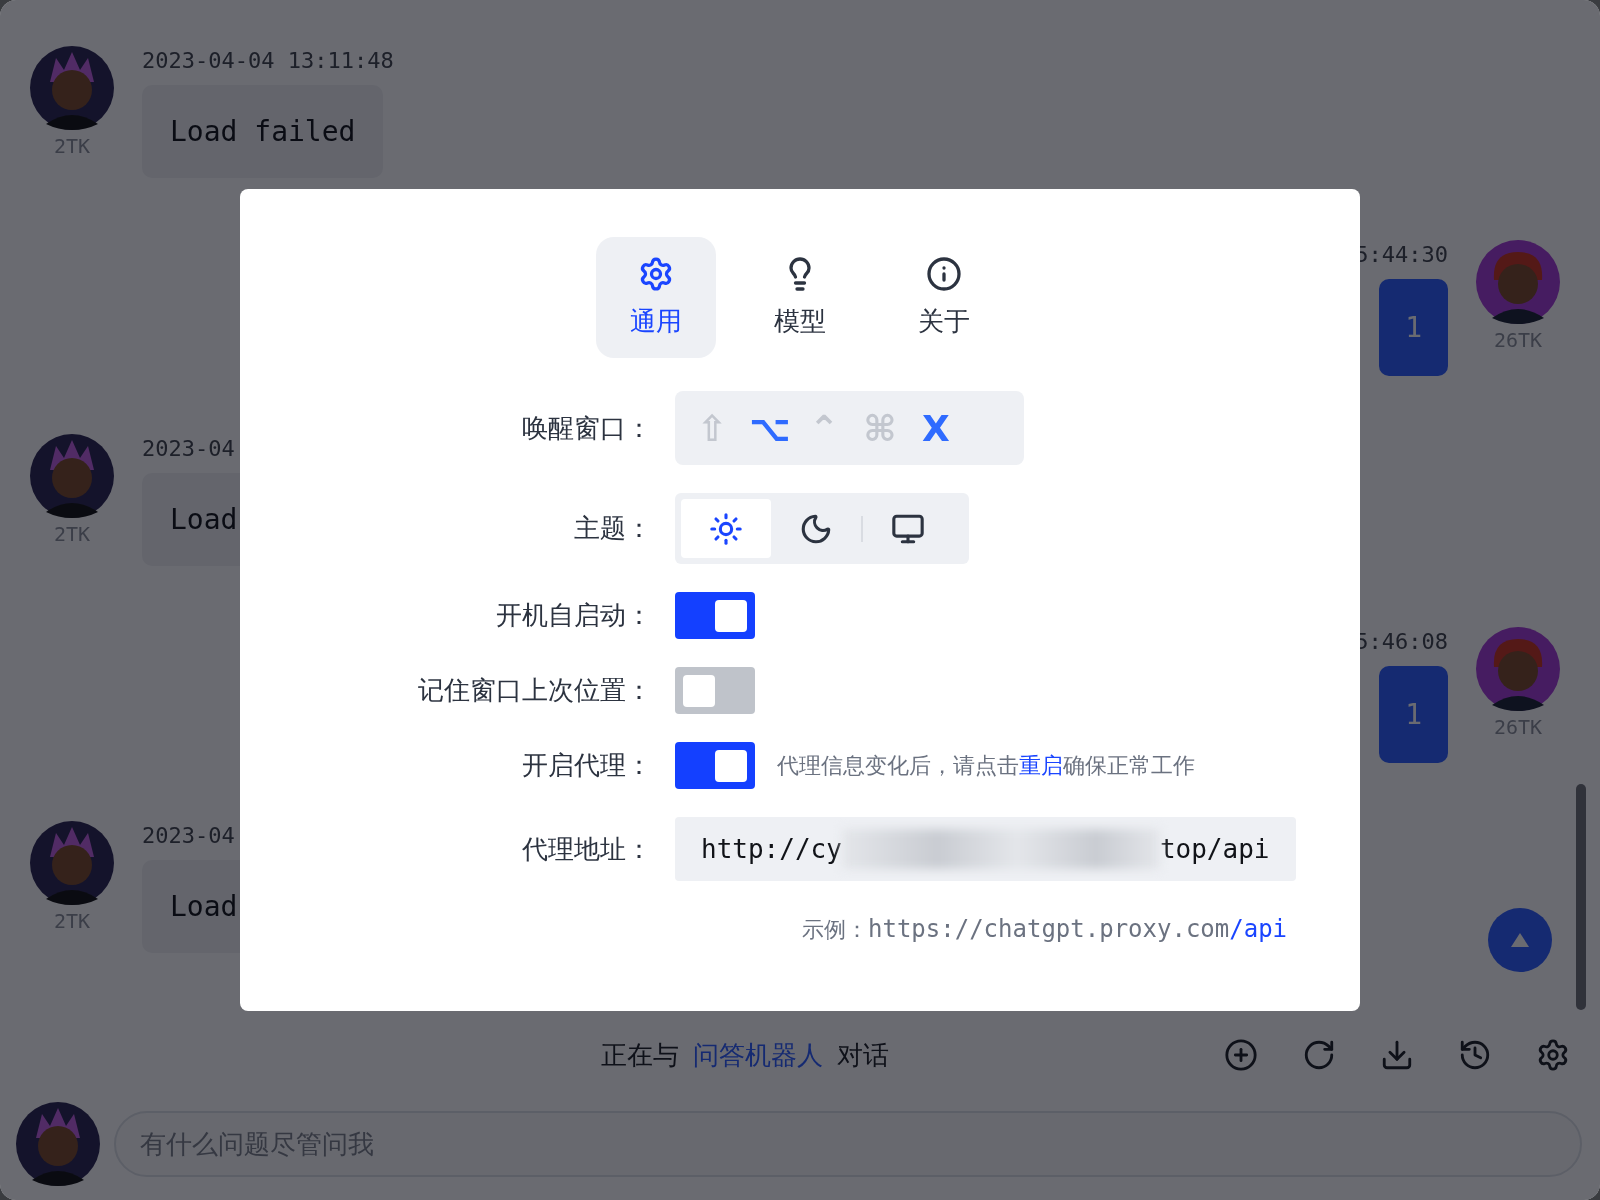 The width and height of the screenshot is (1600, 1200). I want to click on message-bubble: Load failed, so click(263, 131).